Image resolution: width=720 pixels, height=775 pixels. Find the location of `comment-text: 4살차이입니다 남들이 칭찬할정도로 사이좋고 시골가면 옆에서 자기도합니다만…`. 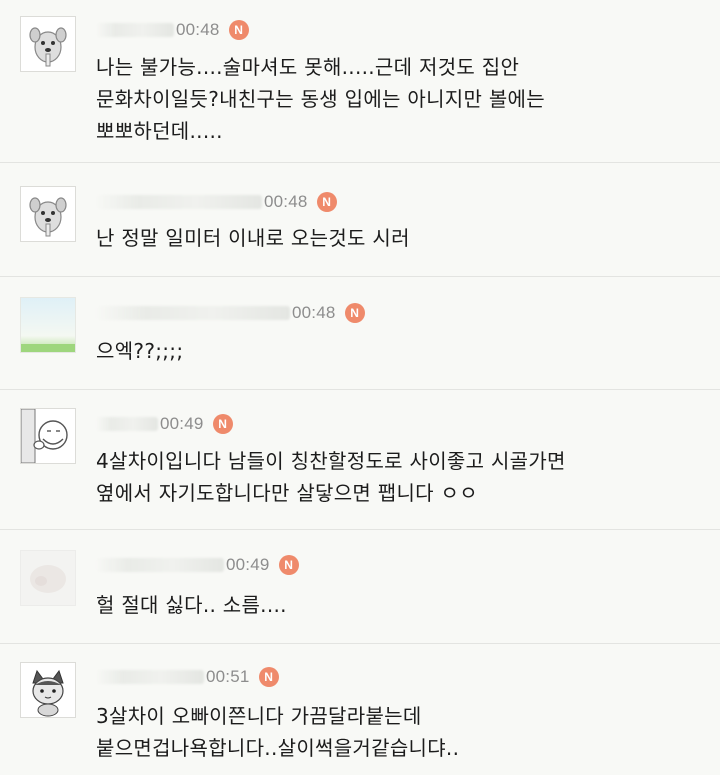

comment-text: 4살차이입니다 남들이 칭찬할정도로 사이좋고 시골가면 옆에서 자기도합니다만… is located at coordinates (396, 477).